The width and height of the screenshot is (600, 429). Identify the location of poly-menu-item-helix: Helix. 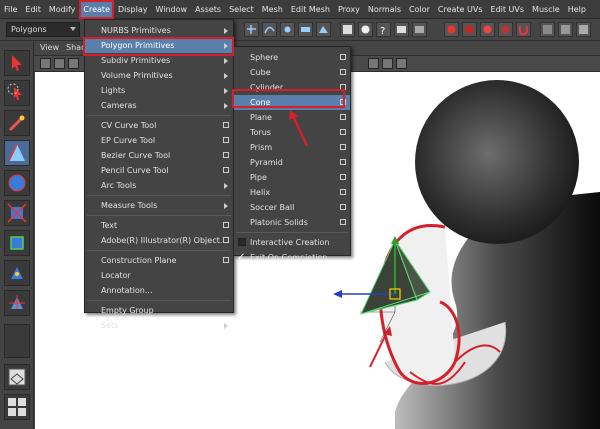
(292, 192).